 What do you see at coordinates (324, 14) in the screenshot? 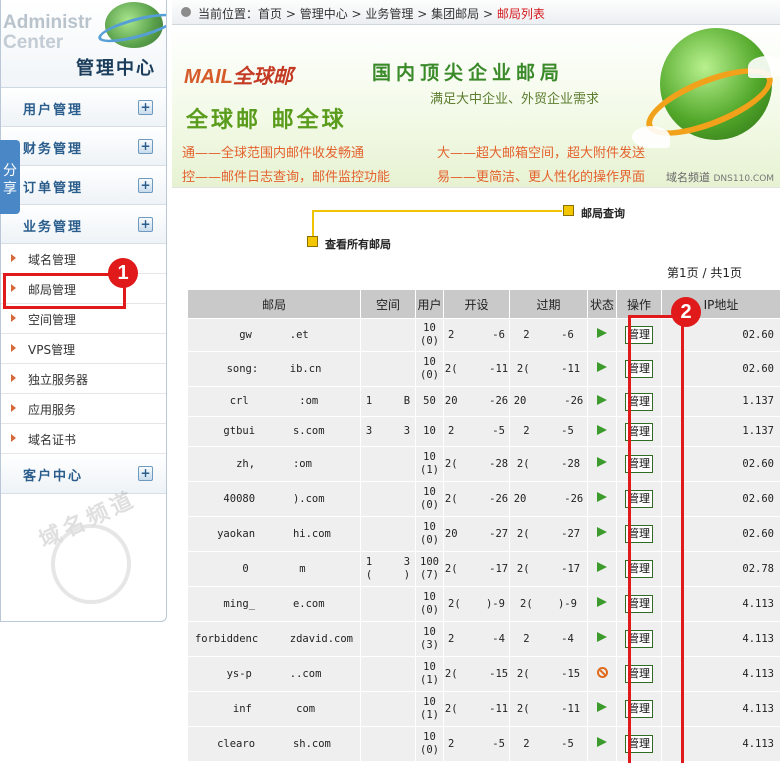
I see `breadcrumb-link-admin-center: 管理中心` at bounding box center [324, 14].